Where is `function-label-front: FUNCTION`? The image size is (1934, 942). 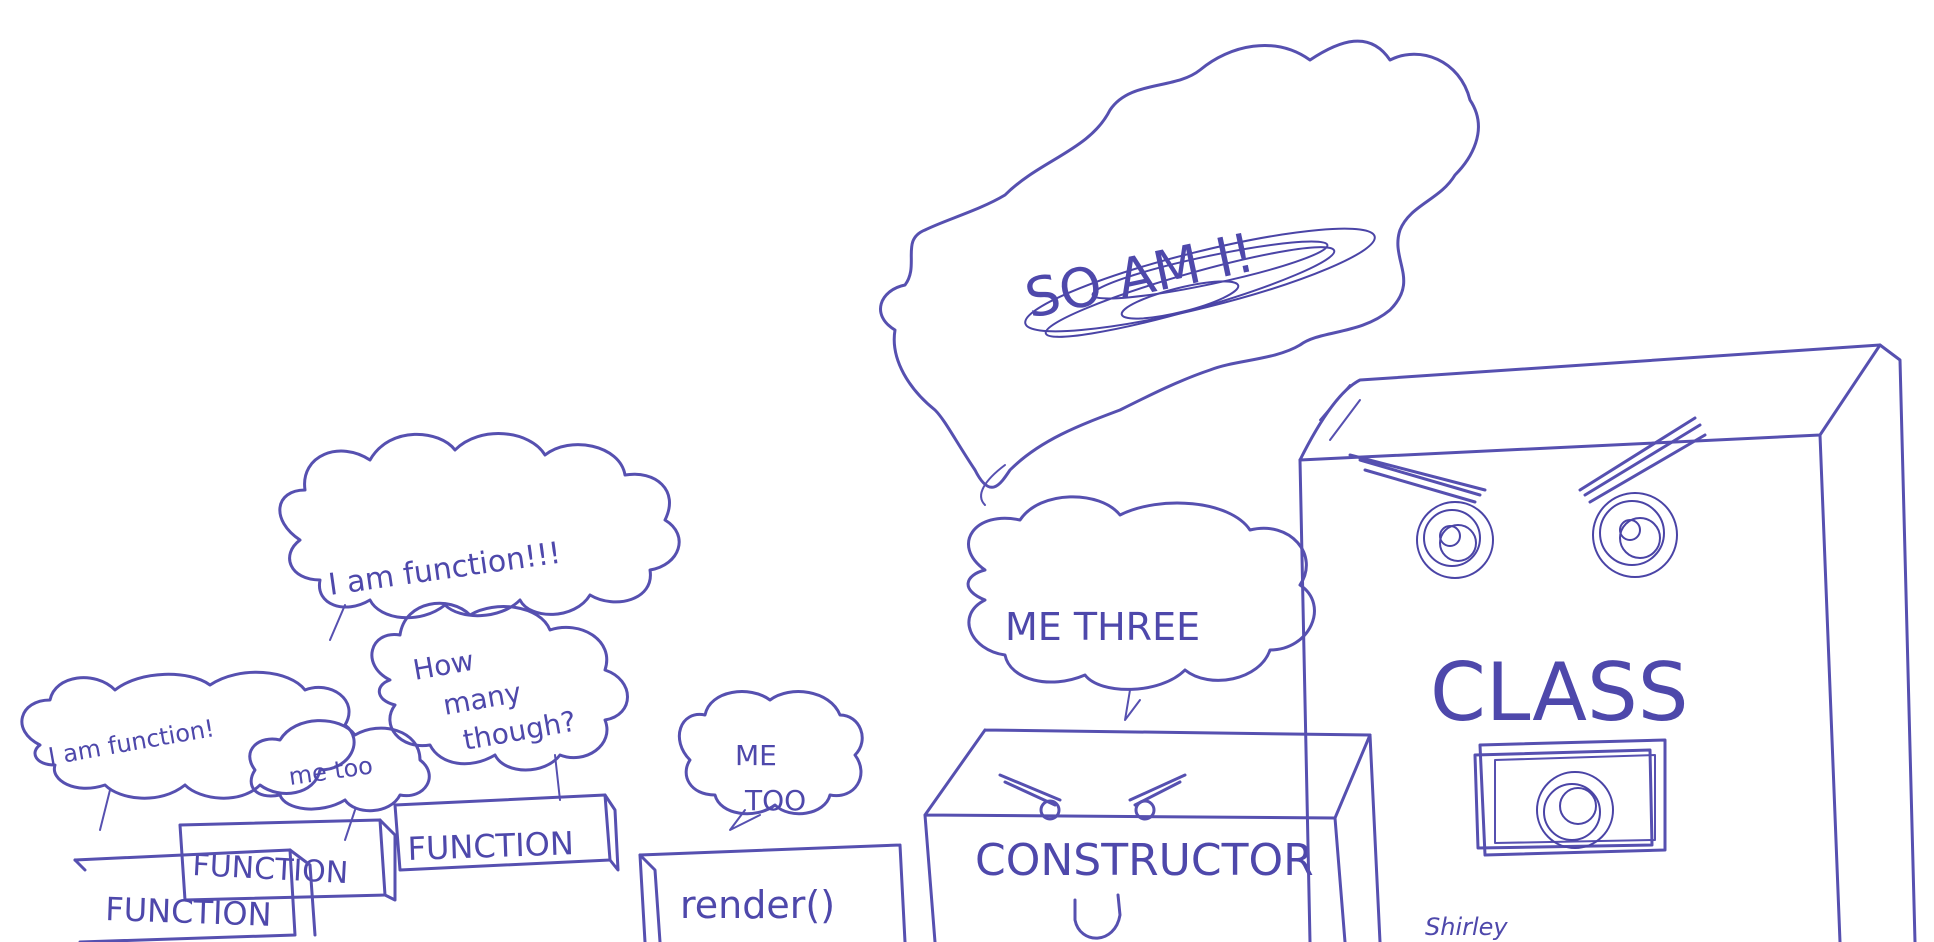 function-label-front: FUNCTION is located at coordinates (188, 912).